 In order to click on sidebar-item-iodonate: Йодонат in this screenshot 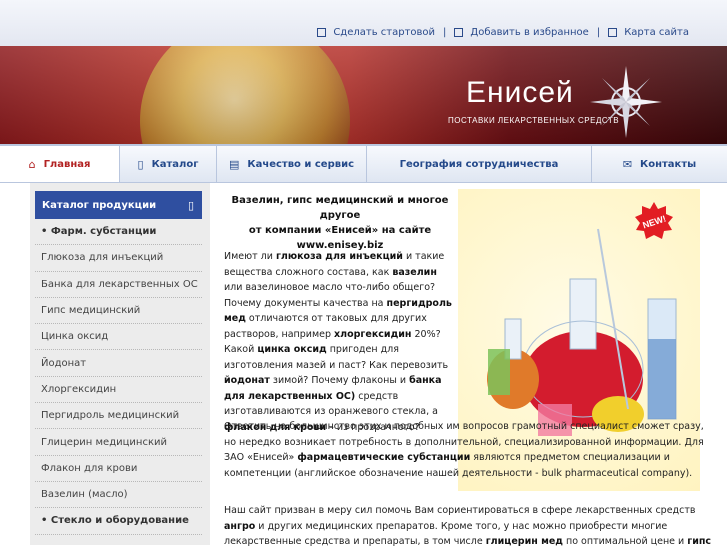, I will do `click(118, 363)`.